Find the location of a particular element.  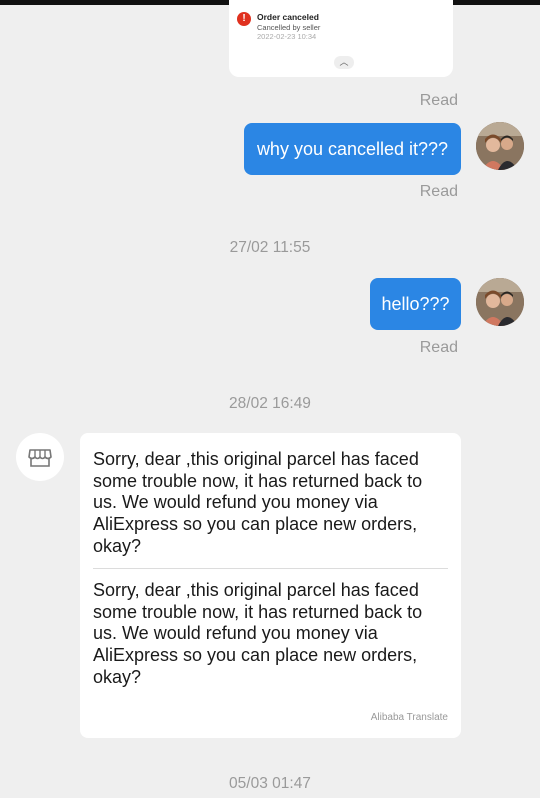

chat-timestamp: 27/02 11:55 is located at coordinates (270, 247).